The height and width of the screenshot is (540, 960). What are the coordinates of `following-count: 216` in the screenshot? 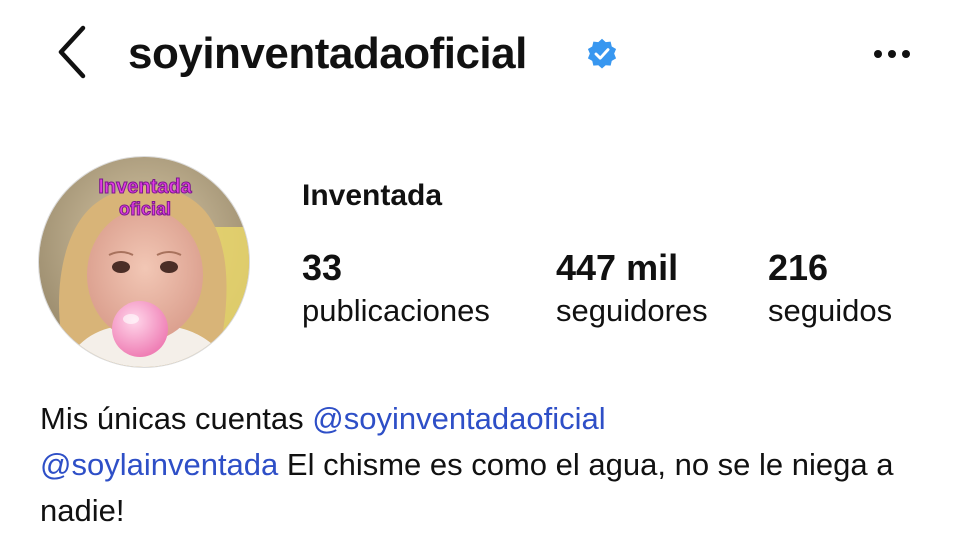 It's located at (798, 267).